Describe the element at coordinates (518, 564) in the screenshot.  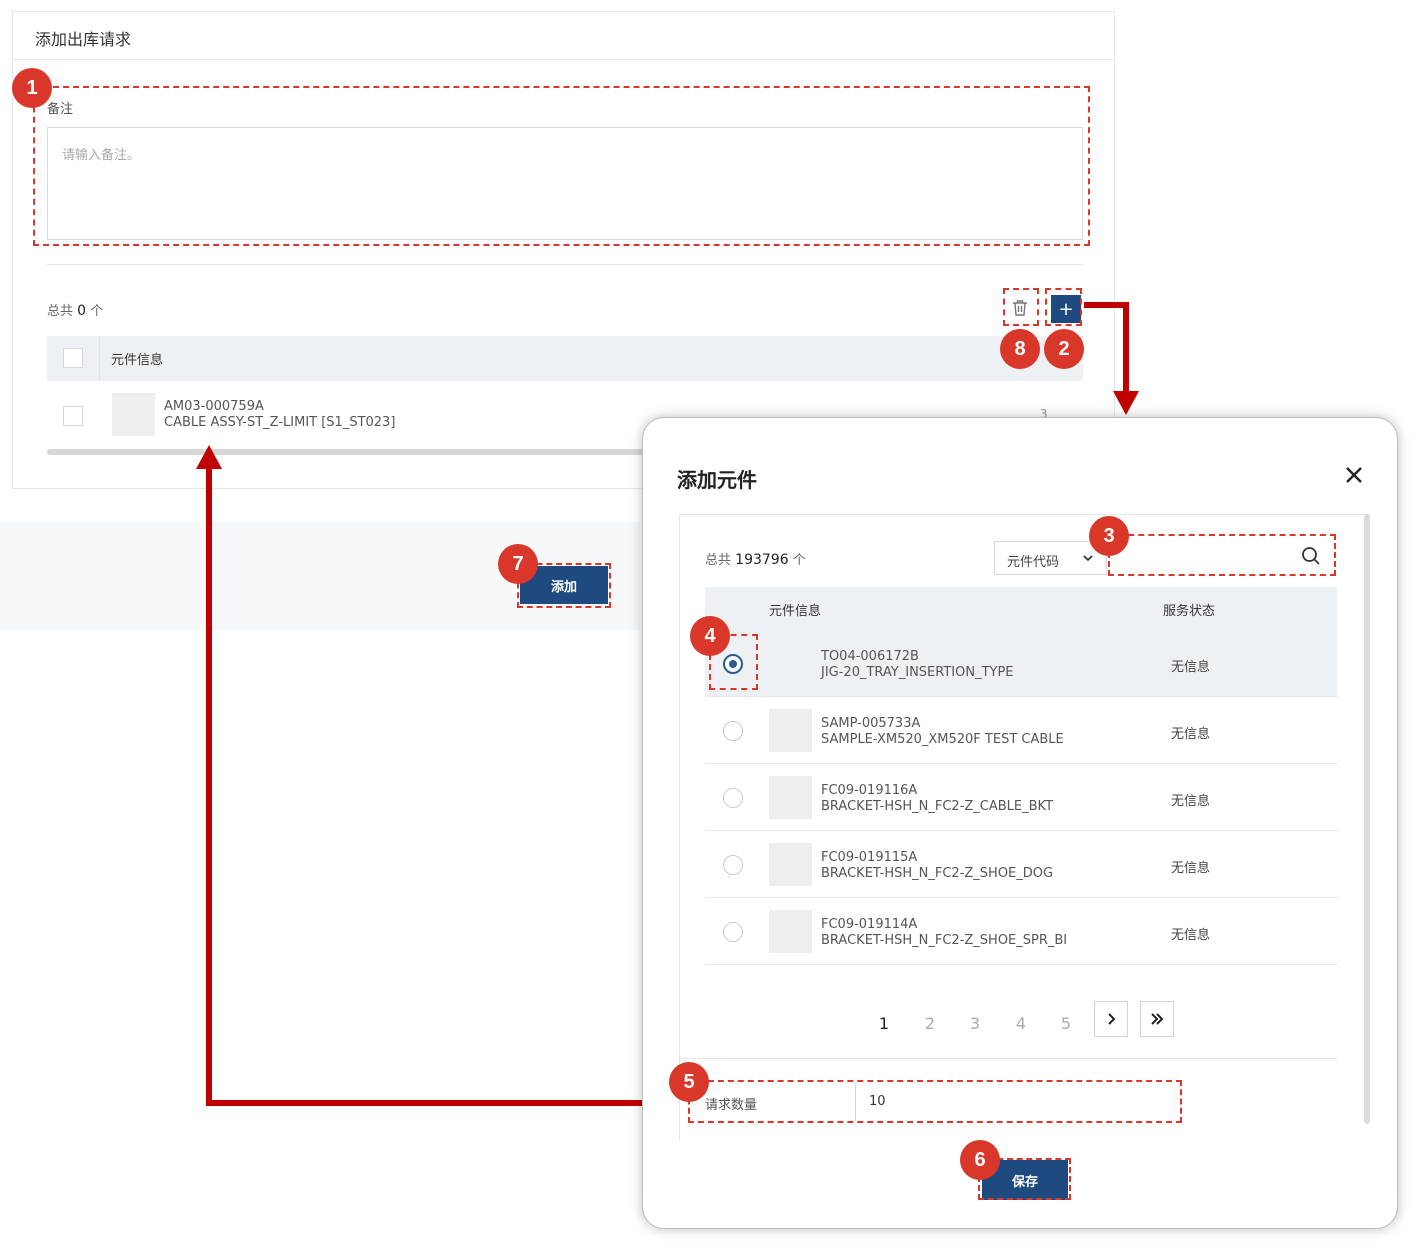
I see `callout-badge-7: 7` at that location.